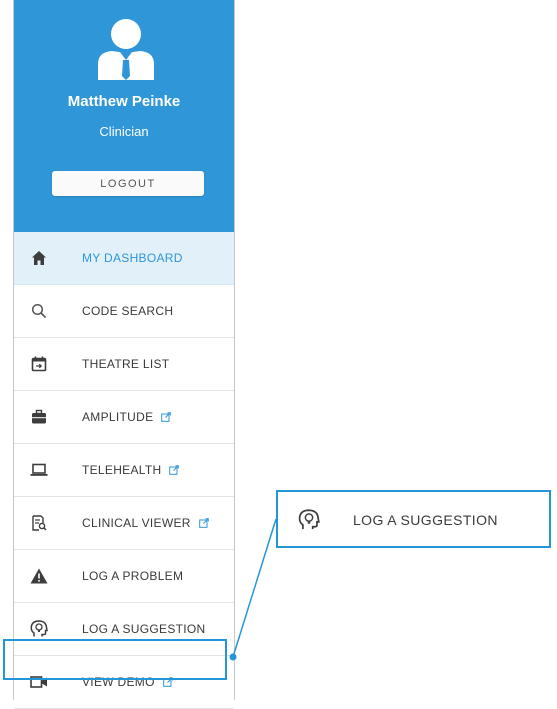  I want to click on nav-item-telehealth: TELEHEALTH, so click(124, 470).